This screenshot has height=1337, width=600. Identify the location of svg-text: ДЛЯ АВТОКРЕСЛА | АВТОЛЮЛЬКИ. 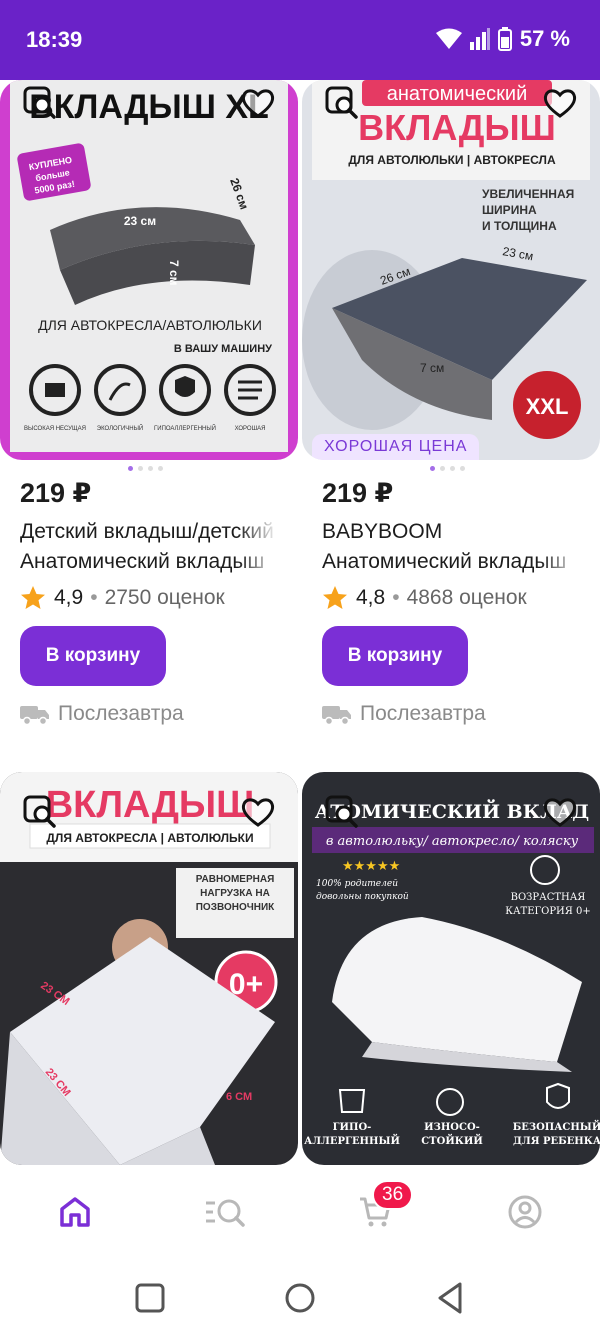
(149, 838).